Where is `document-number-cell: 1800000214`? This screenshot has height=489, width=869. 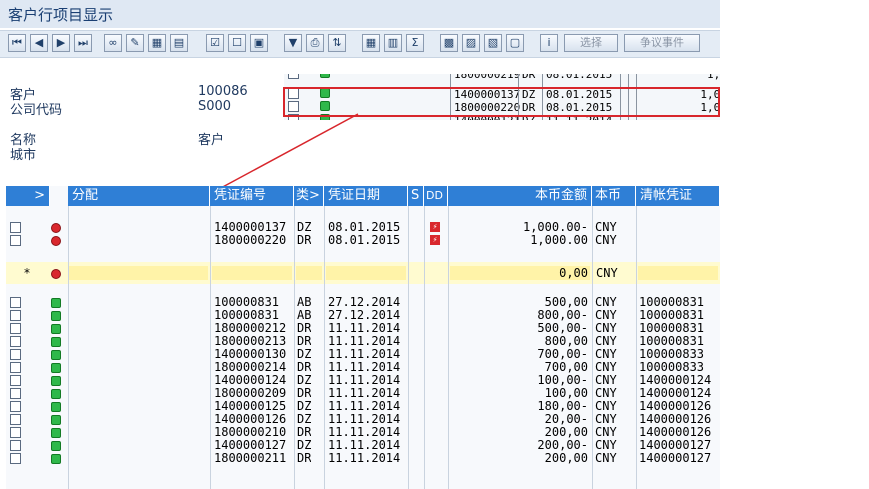 document-number-cell: 1800000214 is located at coordinates (250, 367).